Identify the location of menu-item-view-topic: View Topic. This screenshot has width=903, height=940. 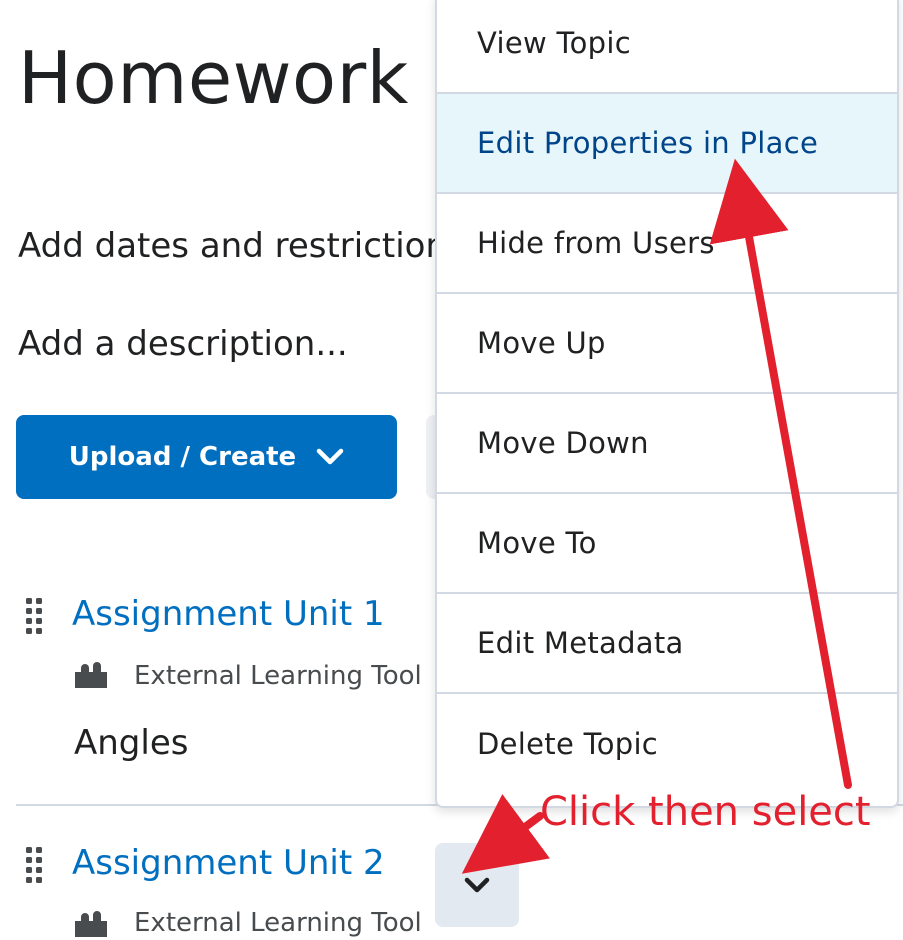
(667, 47).